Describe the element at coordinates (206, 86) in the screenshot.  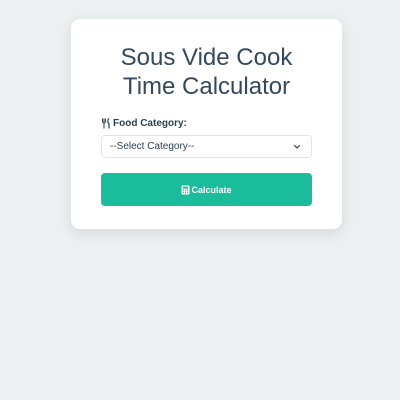
I see `title-line-2: Time Calculator` at that location.